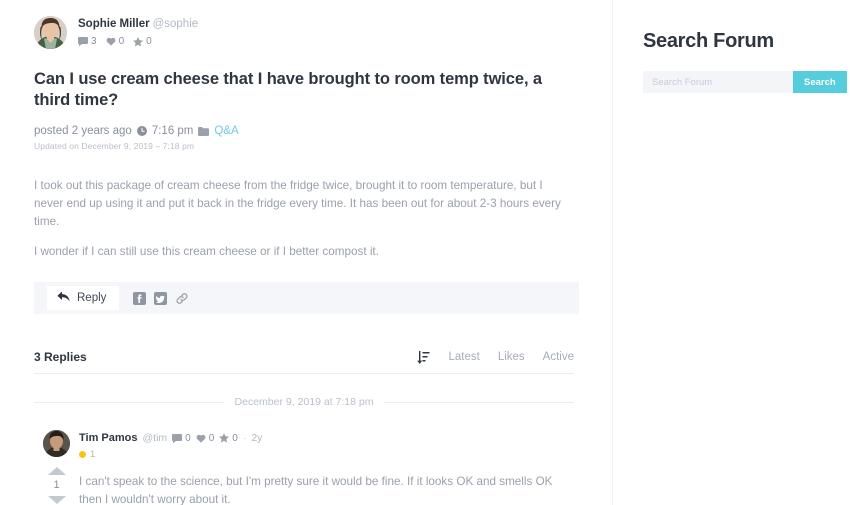 The height and width of the screenshot is (505, 850). I want to click on reply-age: 2y, so click(257, 438).